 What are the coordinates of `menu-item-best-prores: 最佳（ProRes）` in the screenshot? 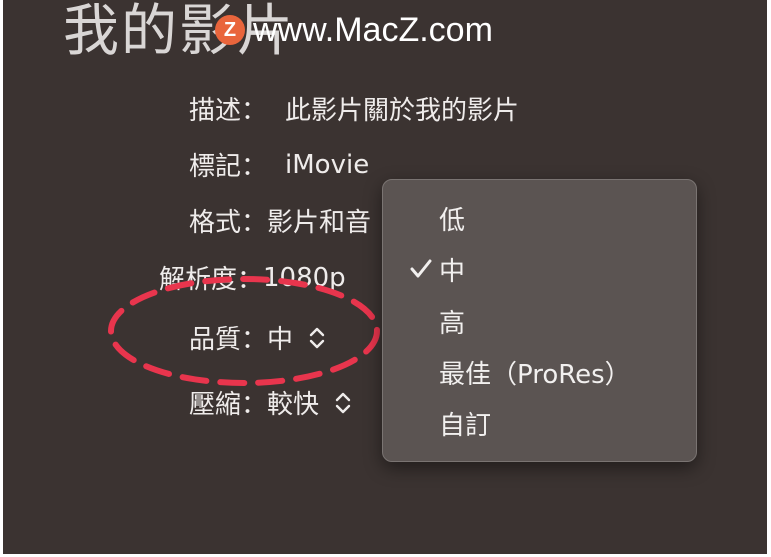 It's located at (539, 372).